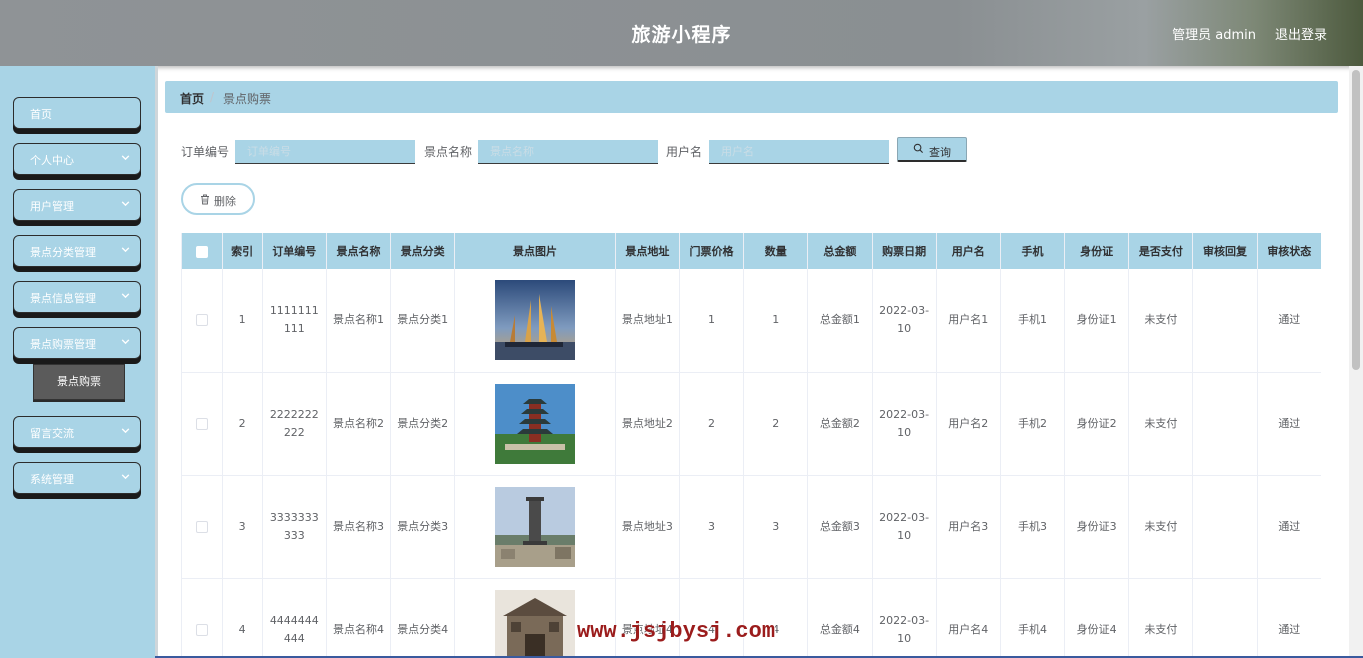 Image resolution: width=1363 pixels, height=658 pixels. What do you see at coordinates (77, 343) in the screenshot?
I see `sidebar-item-ticket-management: 景点购票管理` at bounding box center [77, 343].